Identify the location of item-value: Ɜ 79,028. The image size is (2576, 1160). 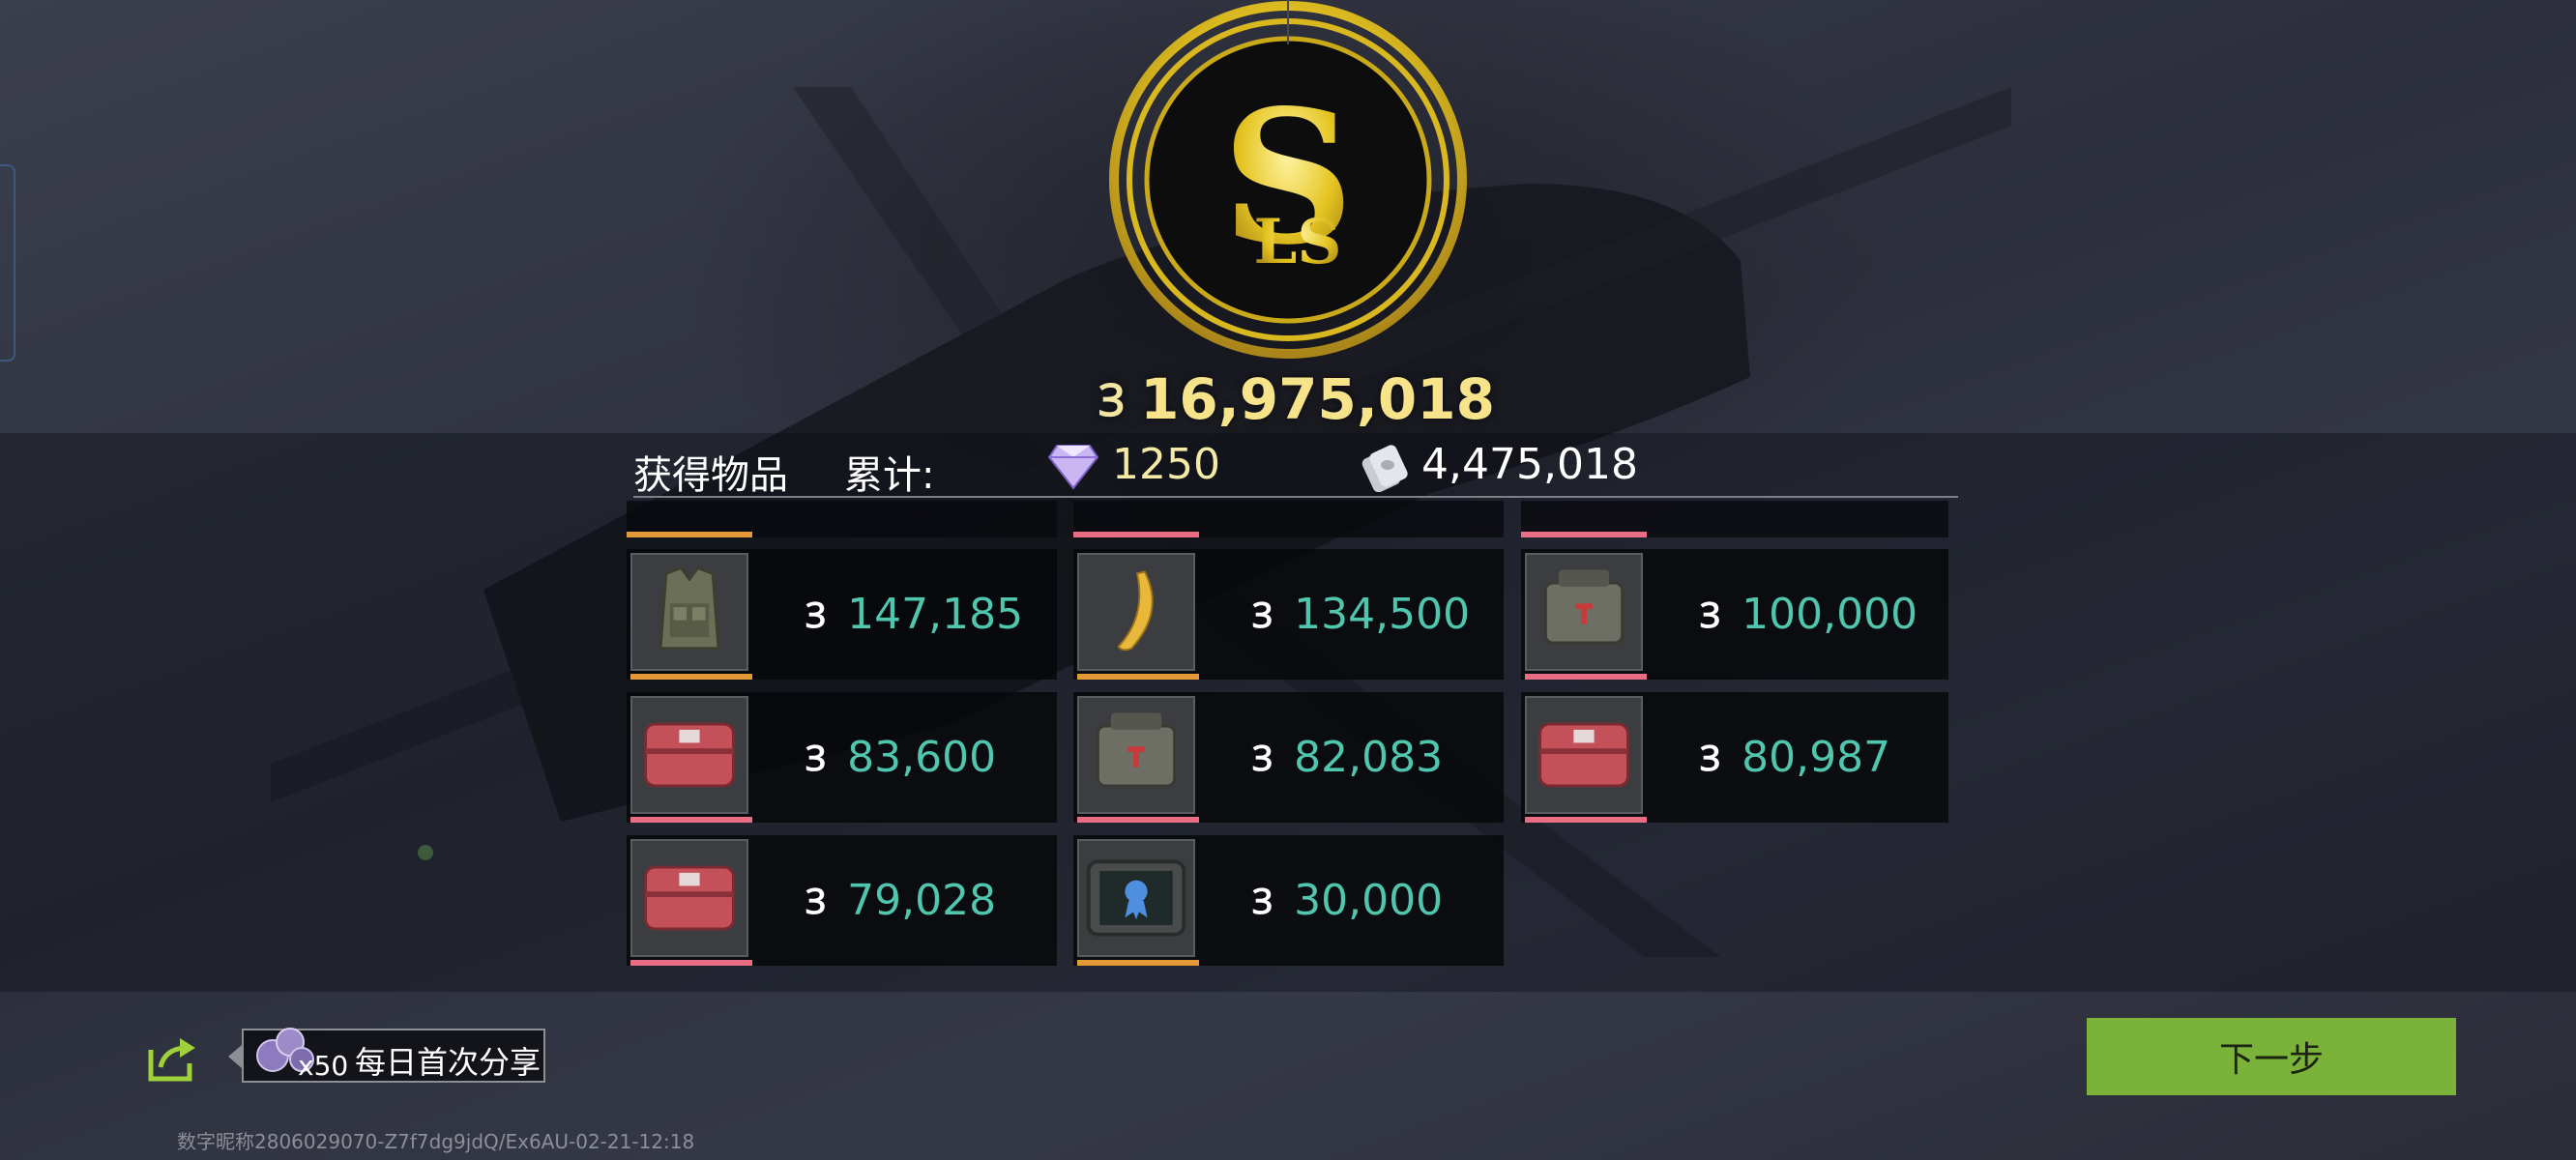
(900, 900).